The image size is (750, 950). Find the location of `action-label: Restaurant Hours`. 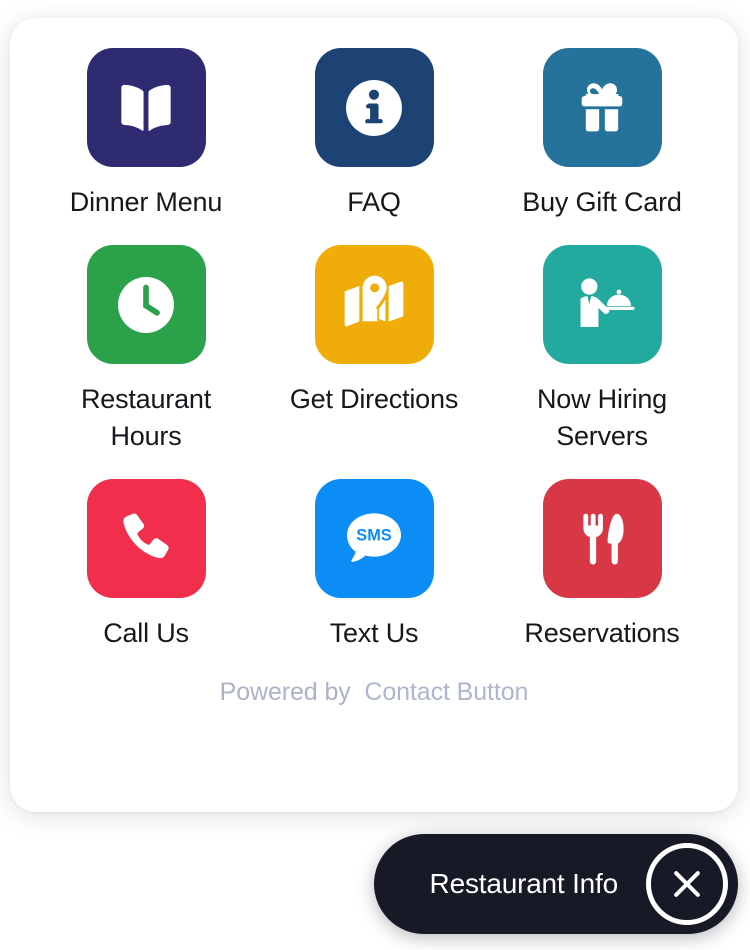

action-label: Restaurant Hours is located at coordinates (146, 417).